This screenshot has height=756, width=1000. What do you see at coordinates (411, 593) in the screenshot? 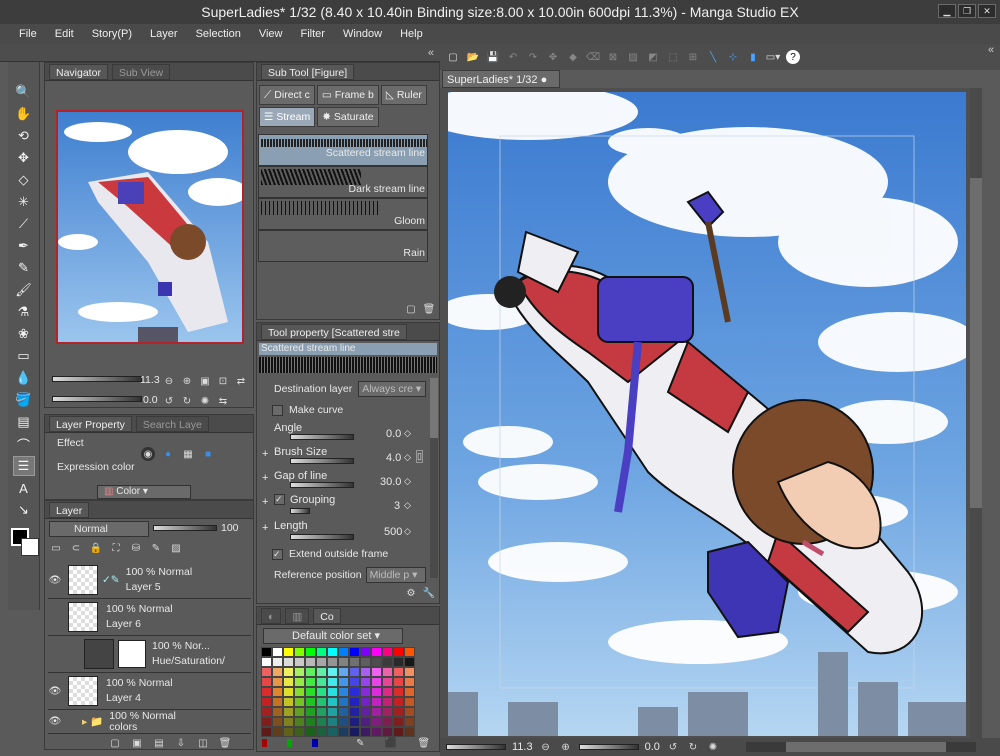
I see `settings-icon: ⚙` at bounding box center [411, 593].